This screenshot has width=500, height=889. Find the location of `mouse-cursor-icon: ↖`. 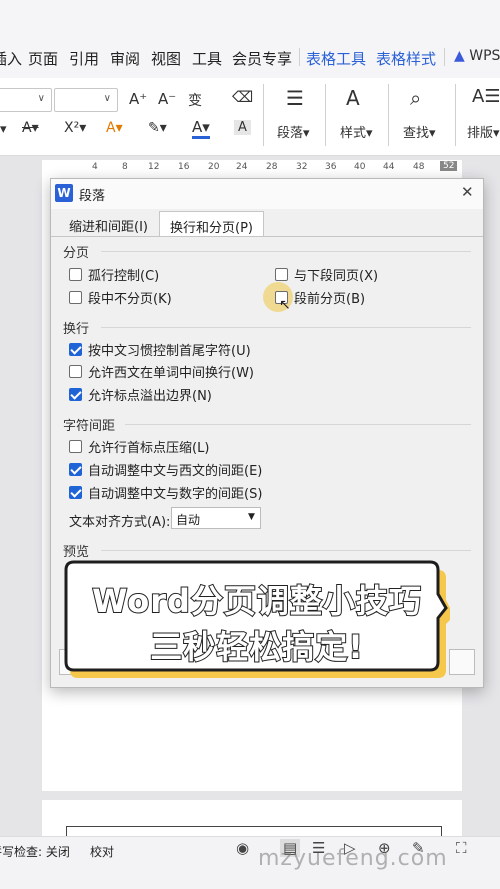

mouse-cursor-icon: ↖ is located at coordinates (285, 305).